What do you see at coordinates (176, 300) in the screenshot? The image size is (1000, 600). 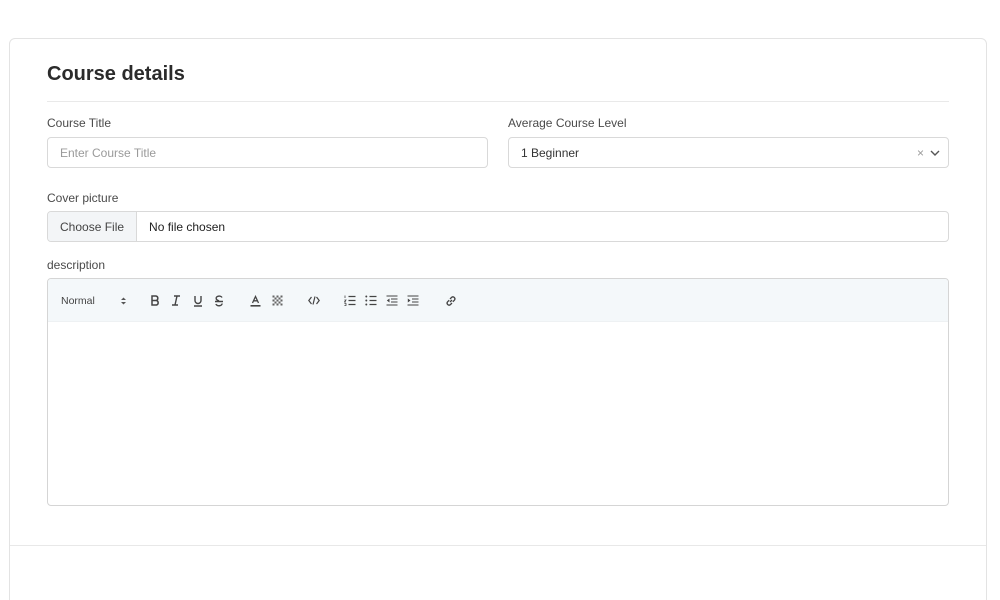 I see `italic-icon` at bounding box center [176, 300].